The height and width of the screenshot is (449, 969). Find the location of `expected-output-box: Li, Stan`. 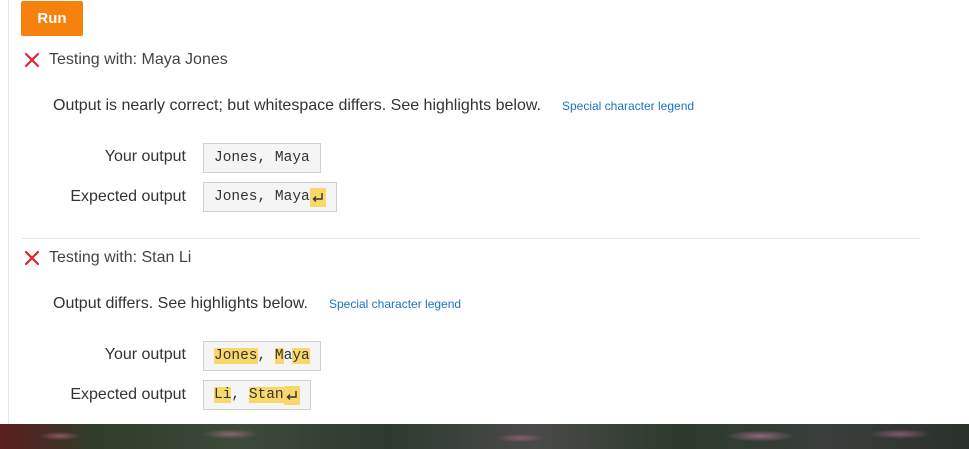

expected-output-box: Li, Stan is located at coordinates (257, 395).